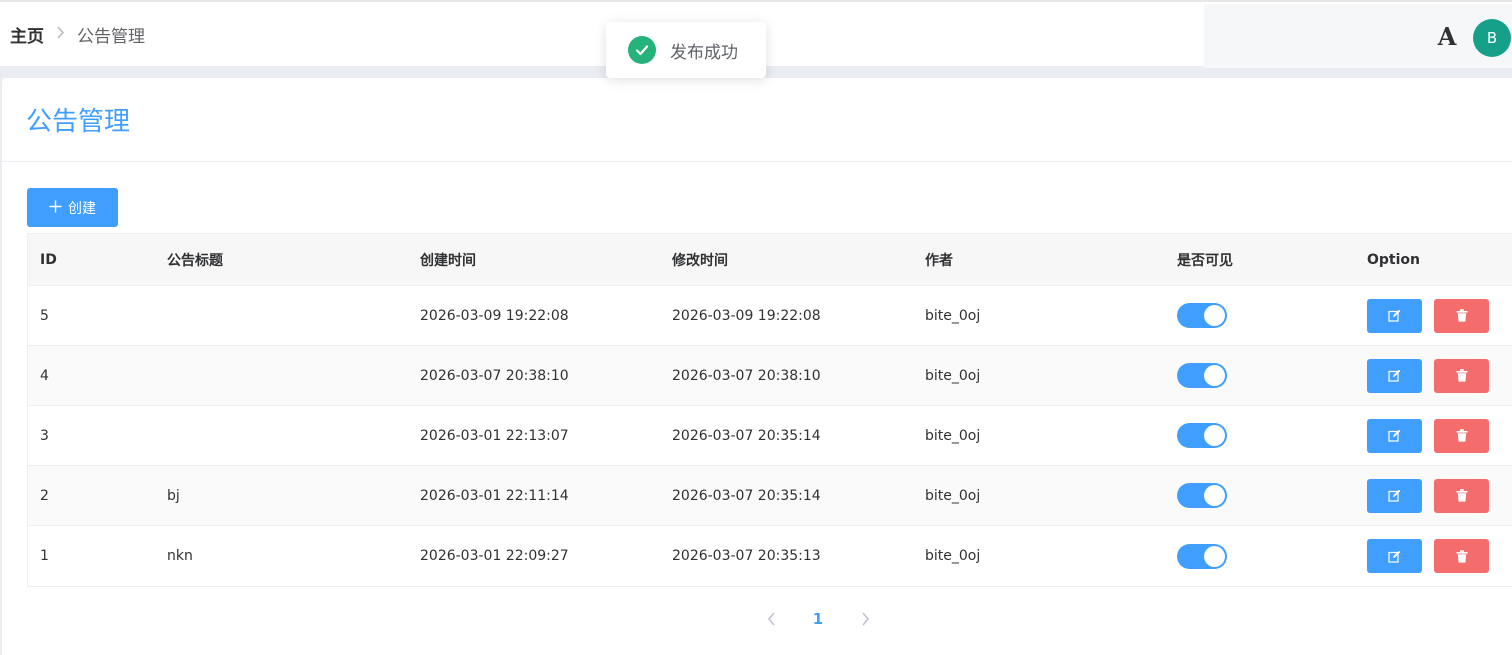 The image size is (1512, 655). I want to click on cell-id: 4, so click(44, 375).